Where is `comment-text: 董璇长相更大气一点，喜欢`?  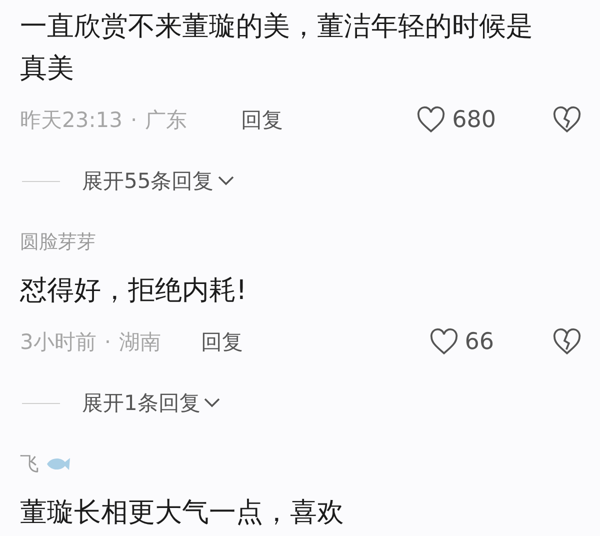
comment-text: 董璇长相更大气一点，喜欢 is located at coordinates (182, 513).